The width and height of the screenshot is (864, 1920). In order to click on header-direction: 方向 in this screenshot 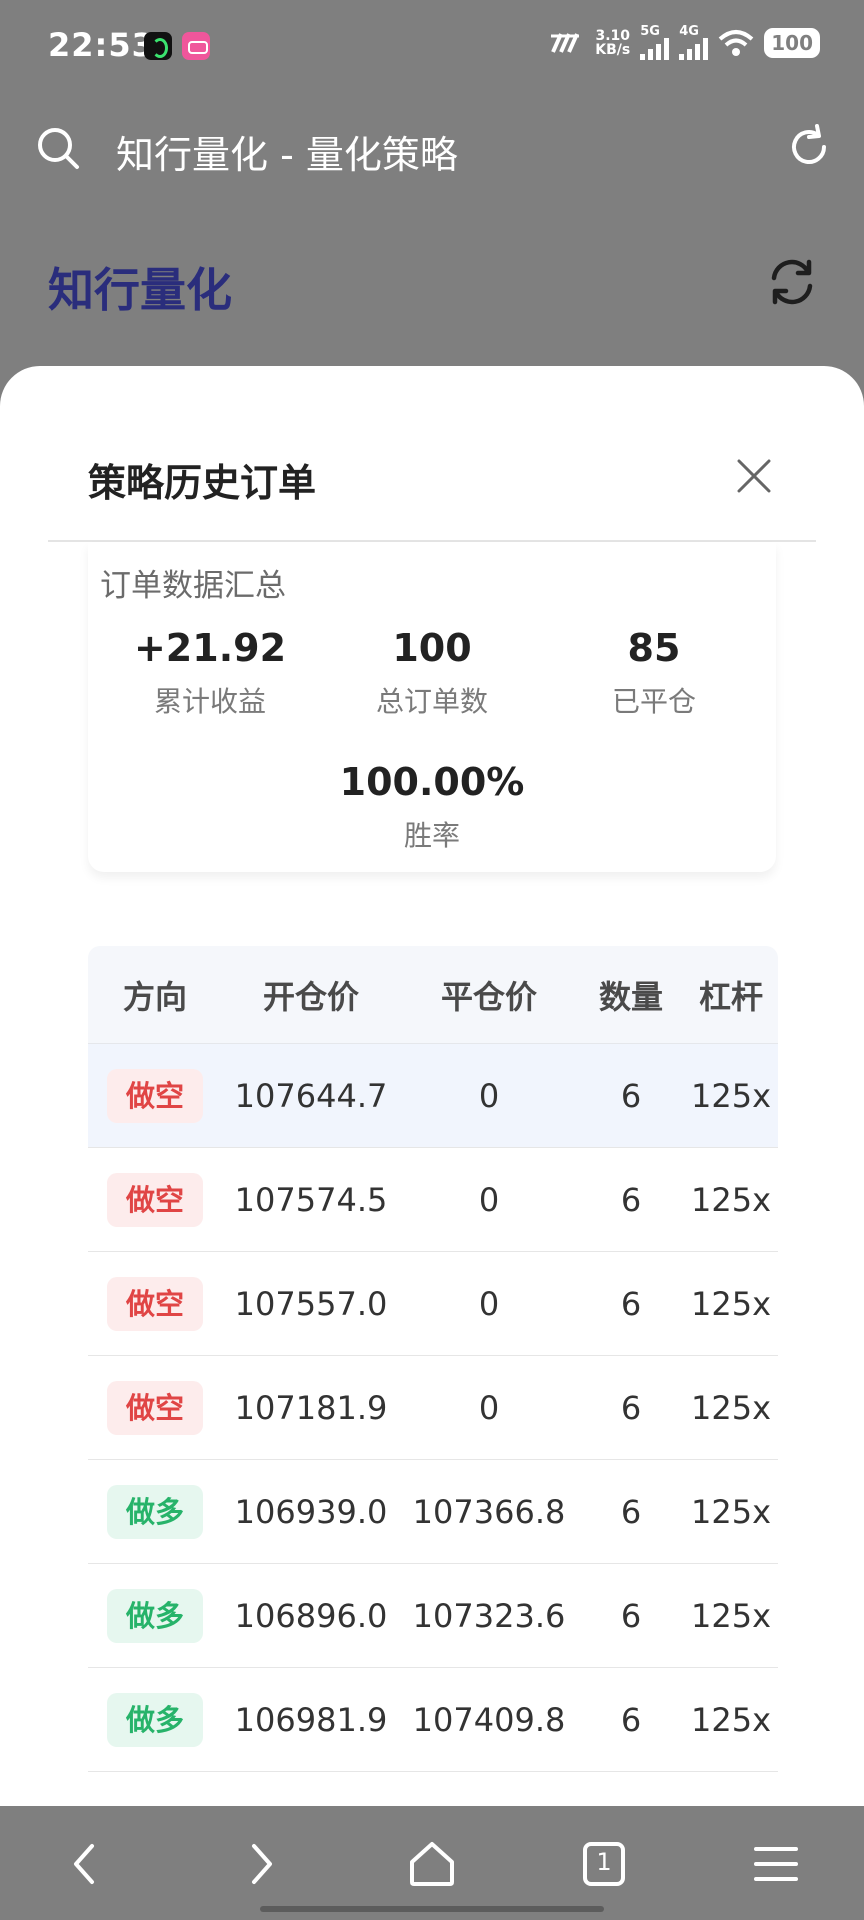, I will do `click(154, 996)`.